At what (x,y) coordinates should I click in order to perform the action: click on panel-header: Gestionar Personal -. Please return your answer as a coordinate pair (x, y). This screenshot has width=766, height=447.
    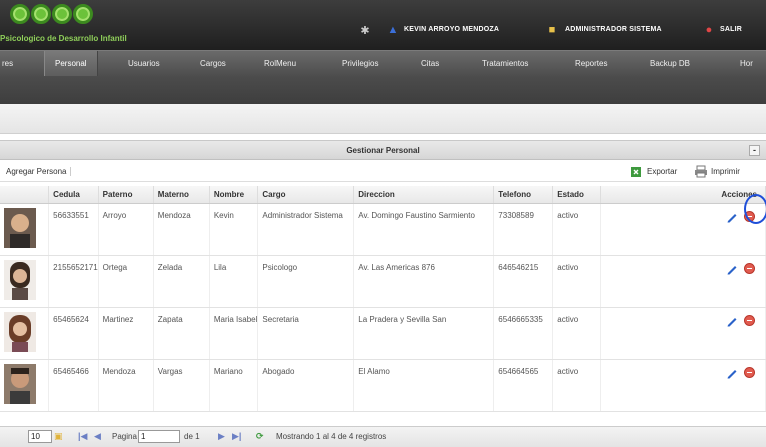
    Looking at the image, I should click on (383, 150).